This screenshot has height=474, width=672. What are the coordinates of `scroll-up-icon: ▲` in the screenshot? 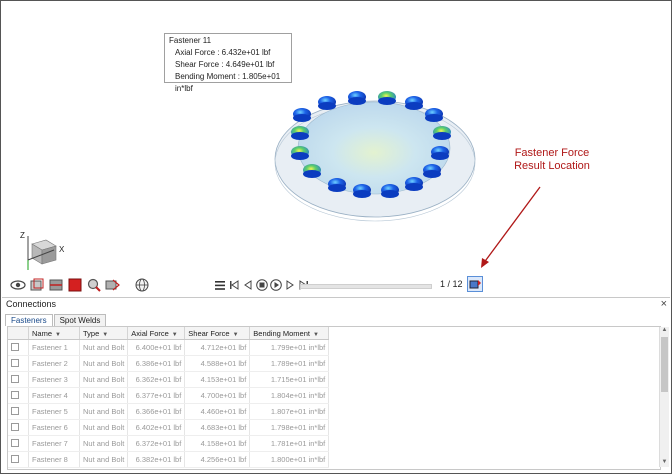 It's located at (664, 331).